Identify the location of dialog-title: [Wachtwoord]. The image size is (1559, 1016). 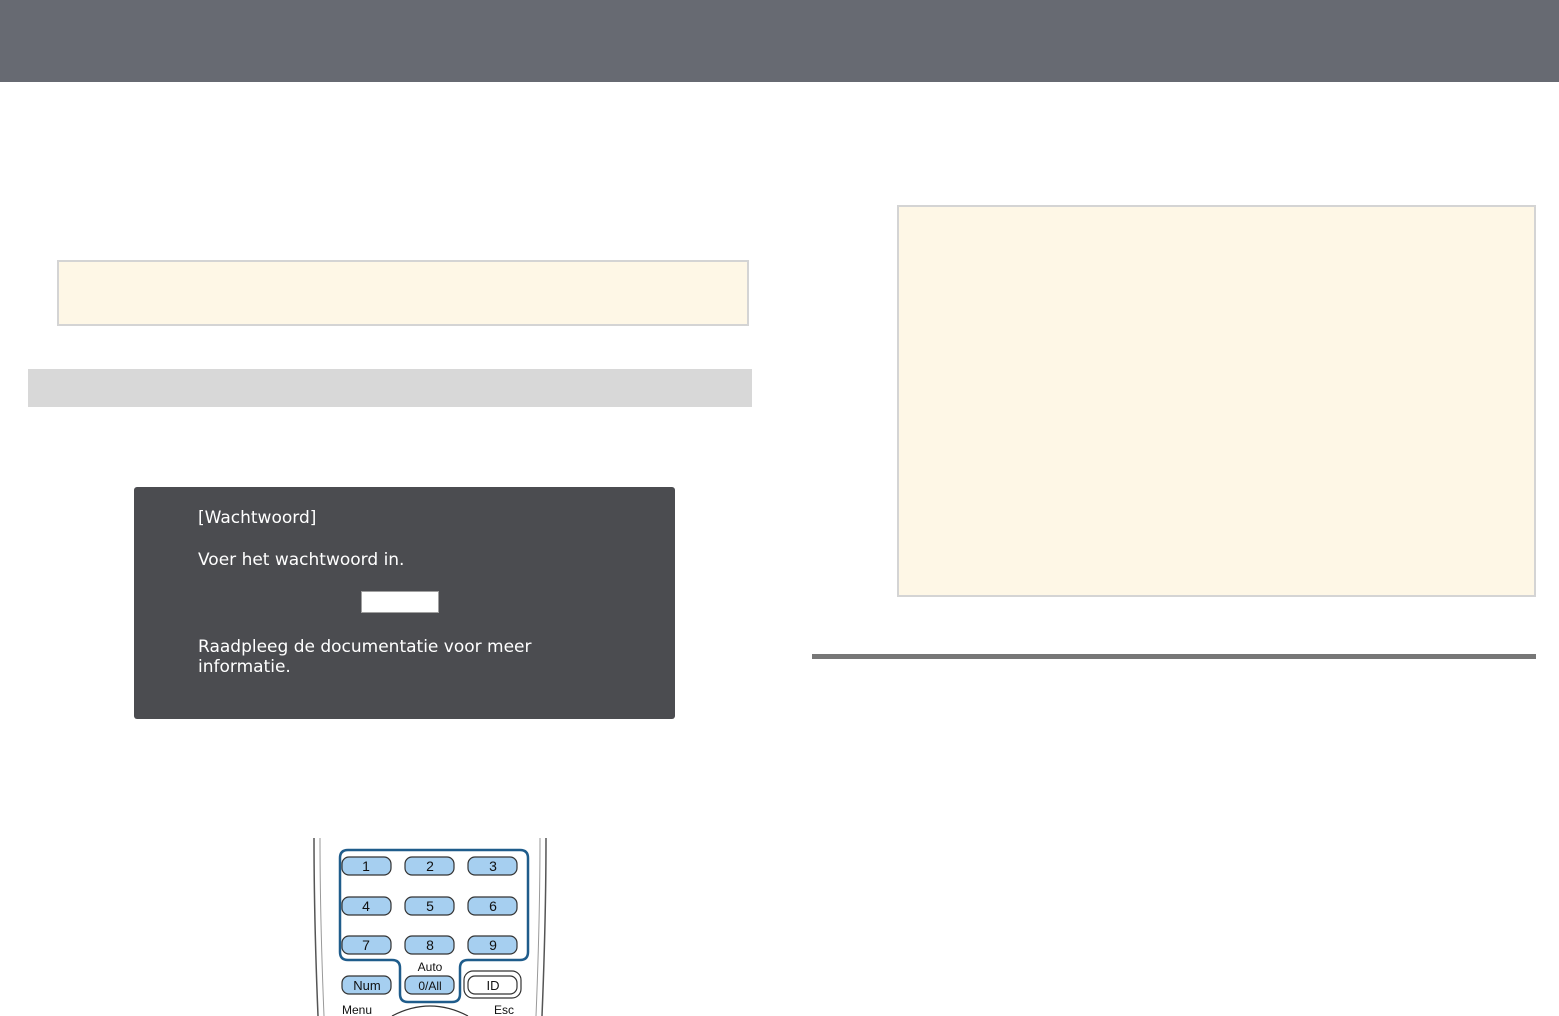
(257, 518).